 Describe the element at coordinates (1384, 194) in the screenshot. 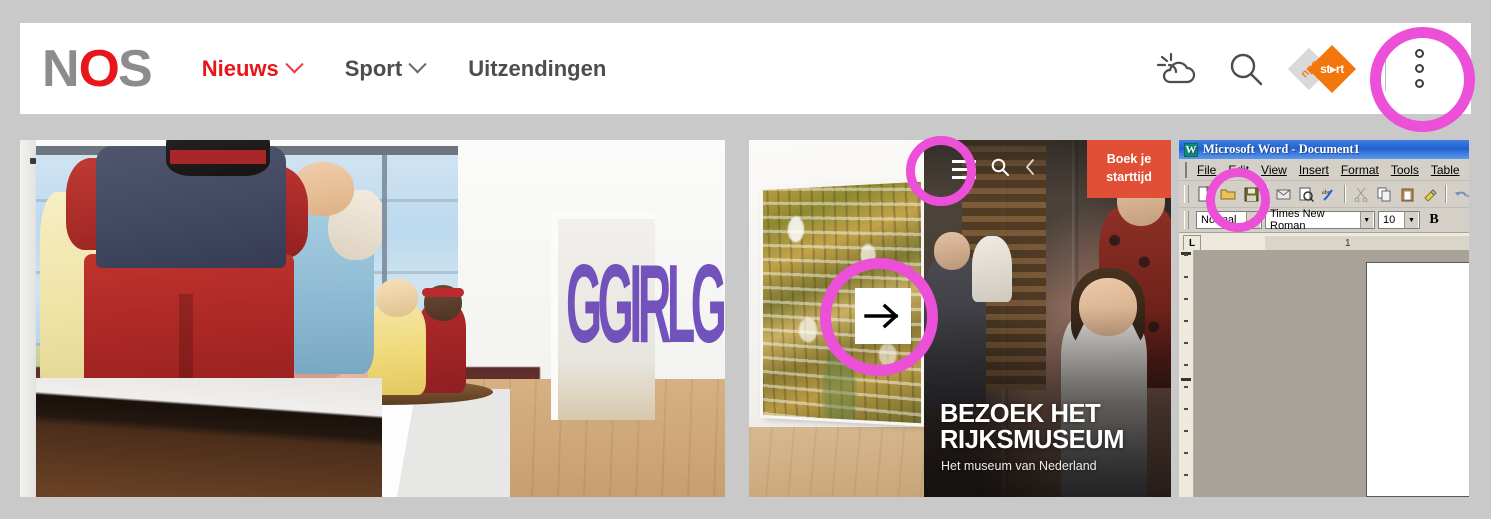

I see `copy-icon` at that location.